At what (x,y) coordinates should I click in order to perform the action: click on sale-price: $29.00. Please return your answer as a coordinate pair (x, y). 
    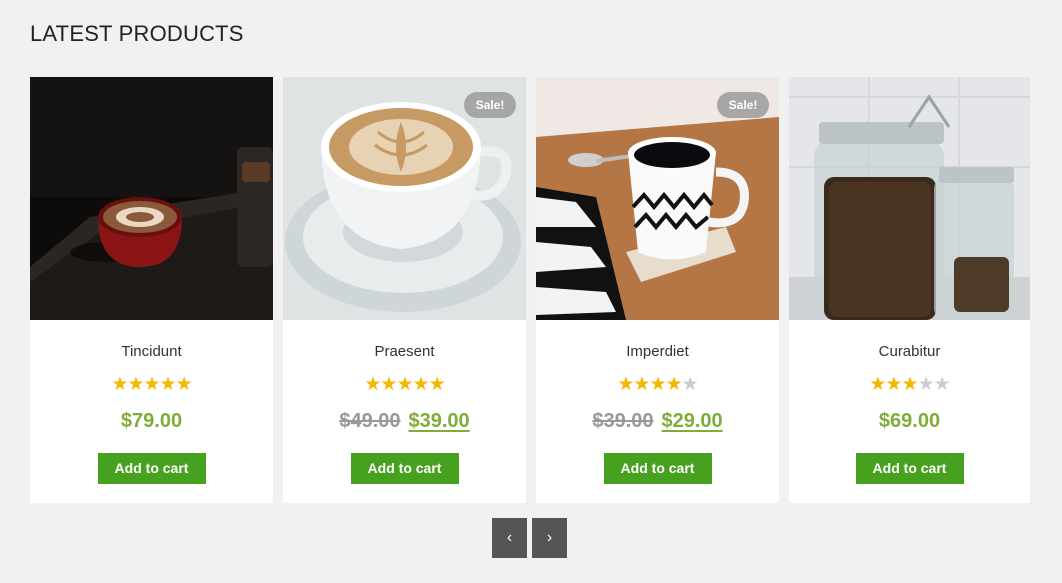
    Looking at the image, I should click on (692, 421).